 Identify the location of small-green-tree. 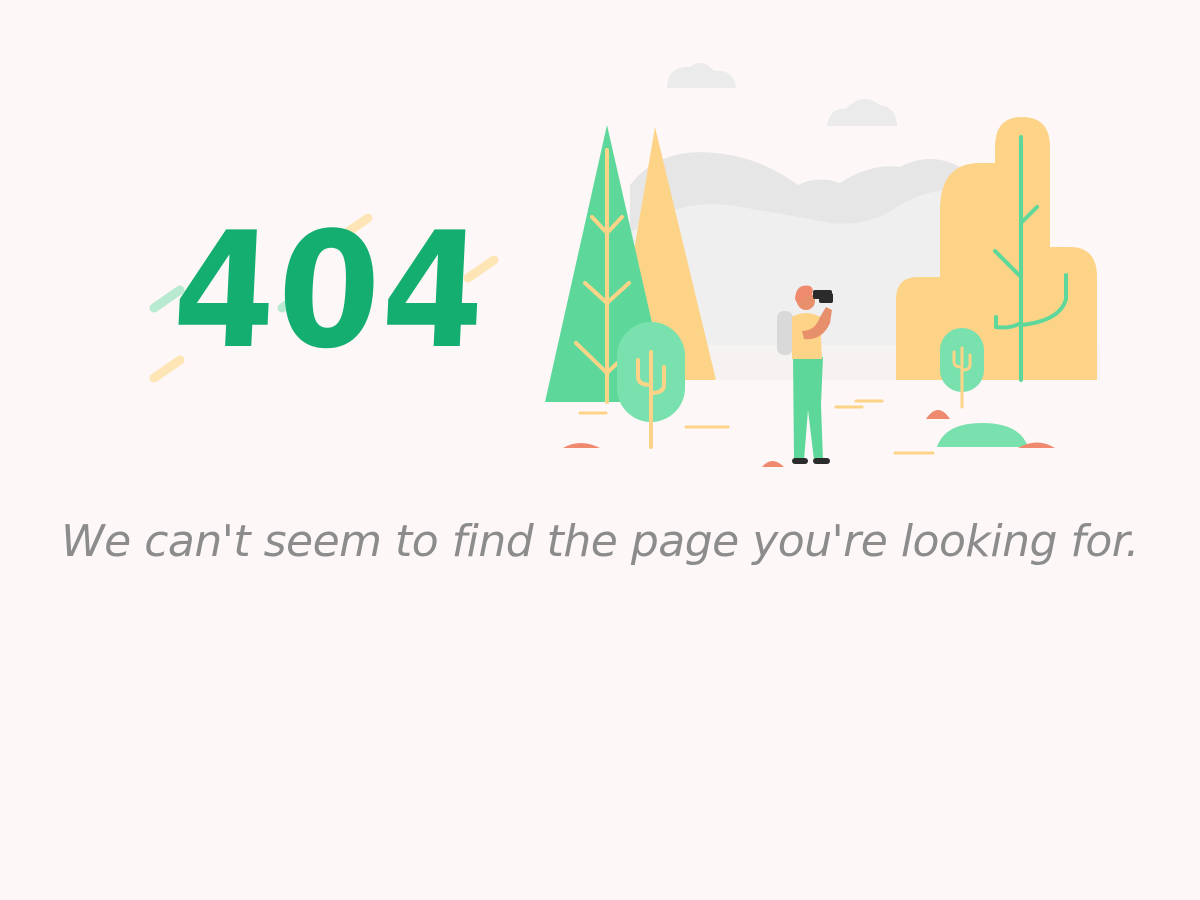
(962, 368).